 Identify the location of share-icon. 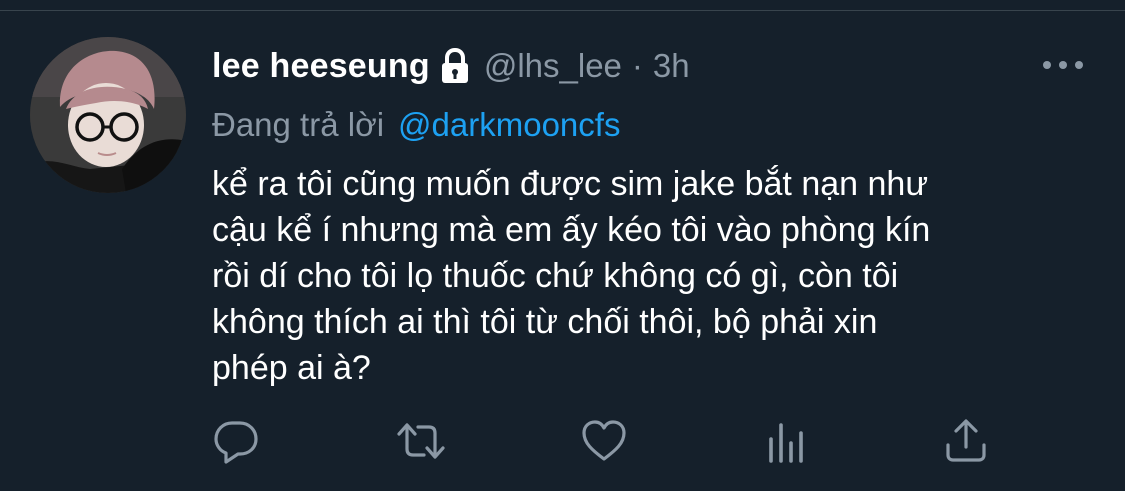
(966, 441).